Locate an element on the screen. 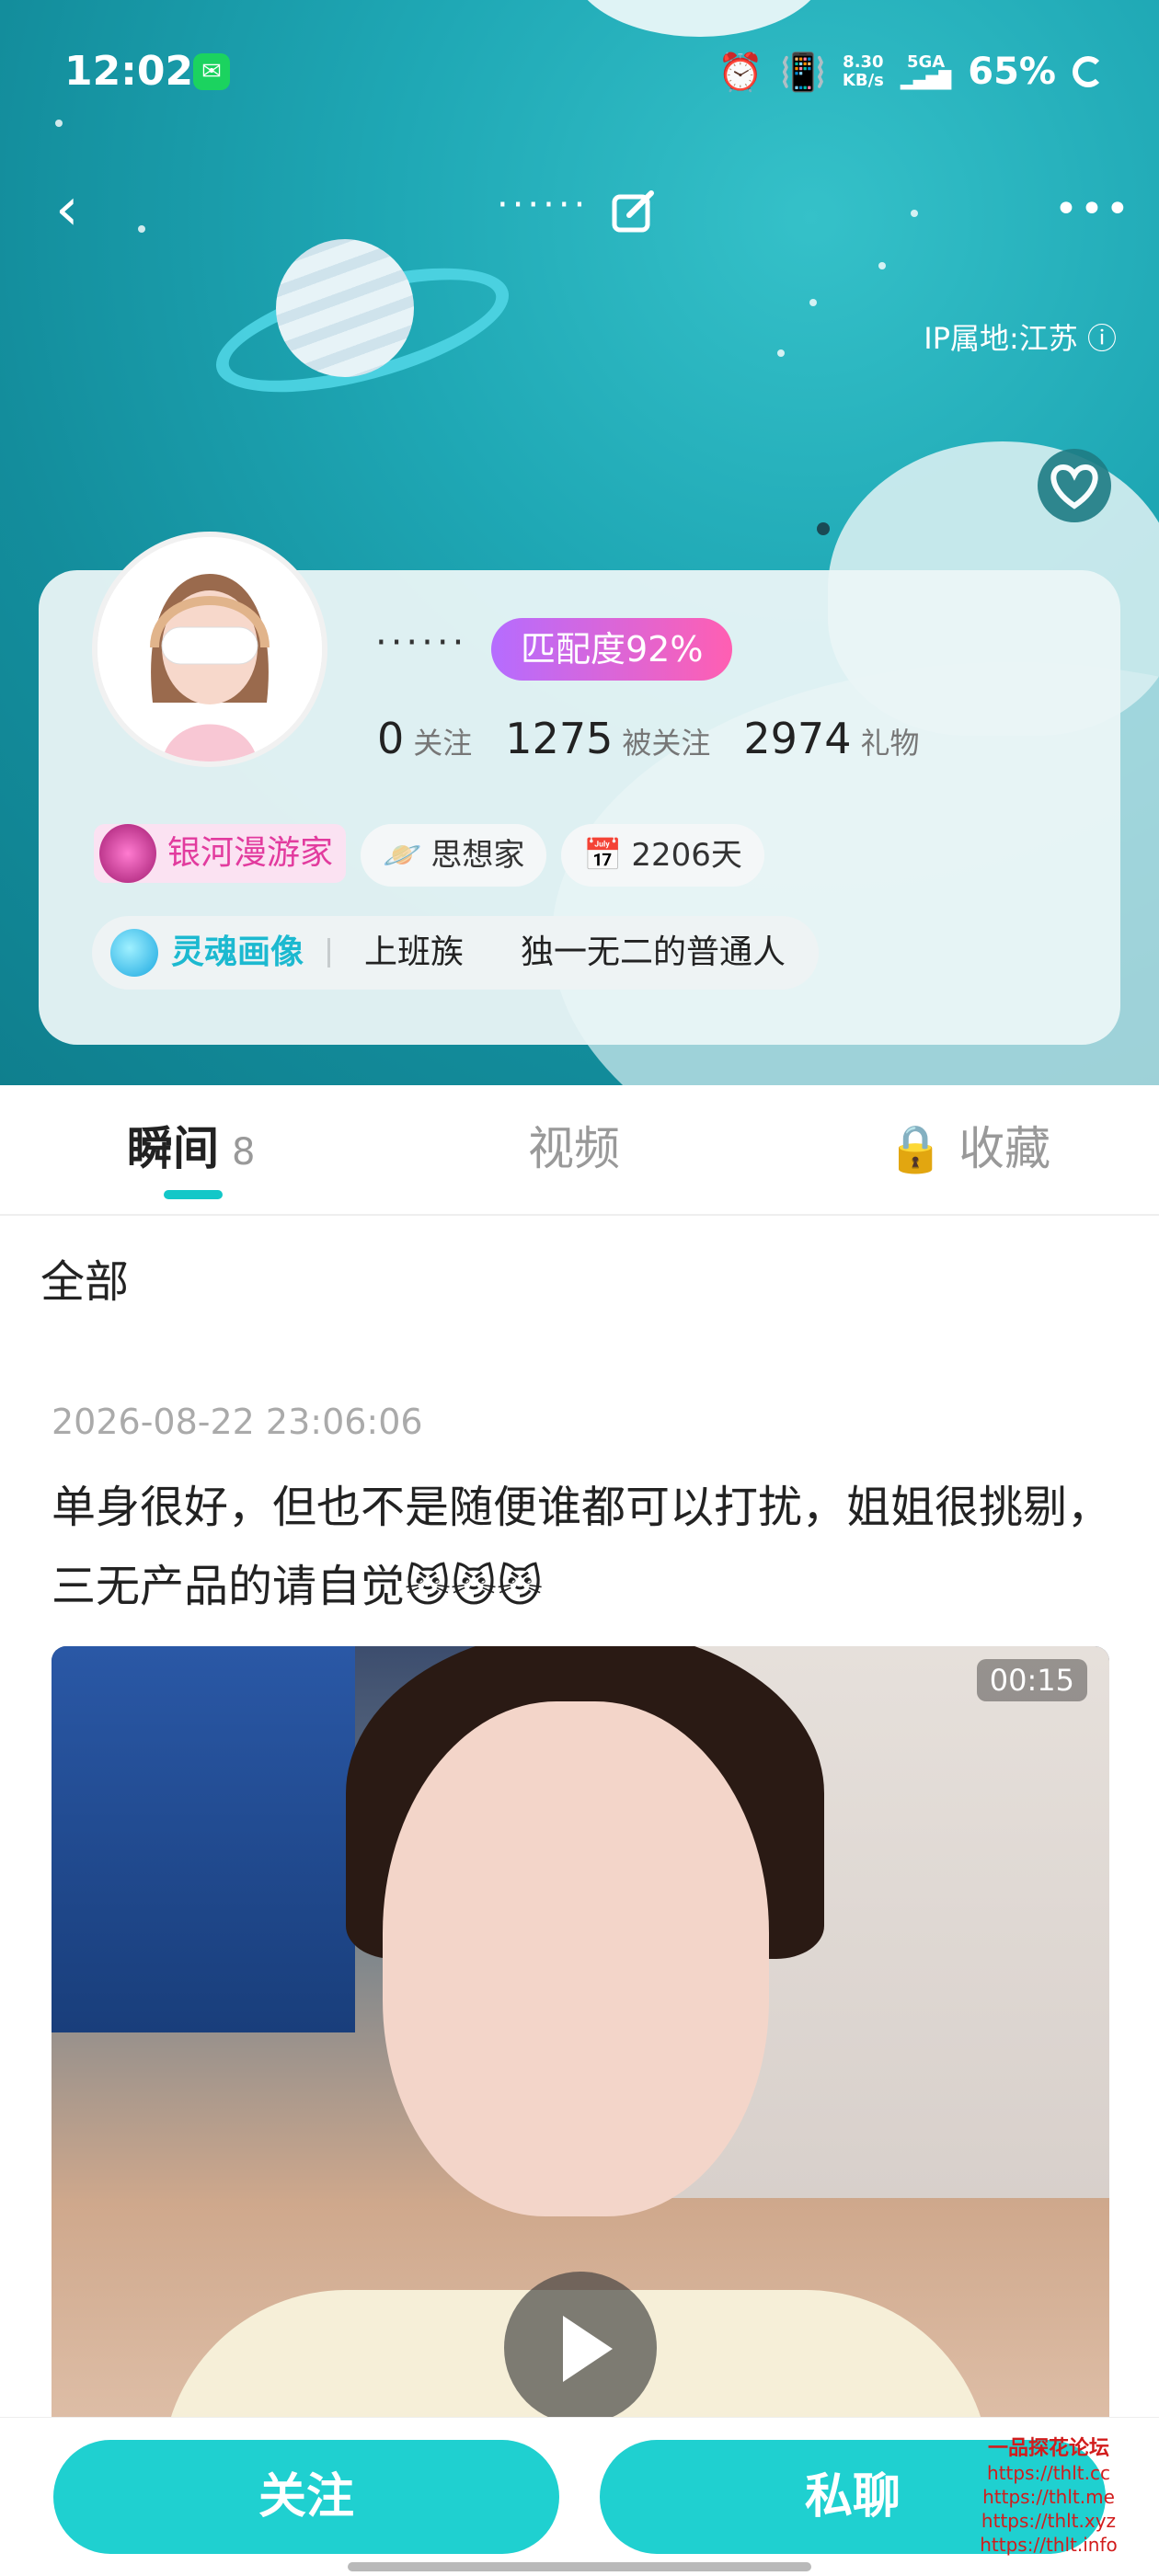  tab-videos-label: 视频 is located at coordinates (574, 1149).